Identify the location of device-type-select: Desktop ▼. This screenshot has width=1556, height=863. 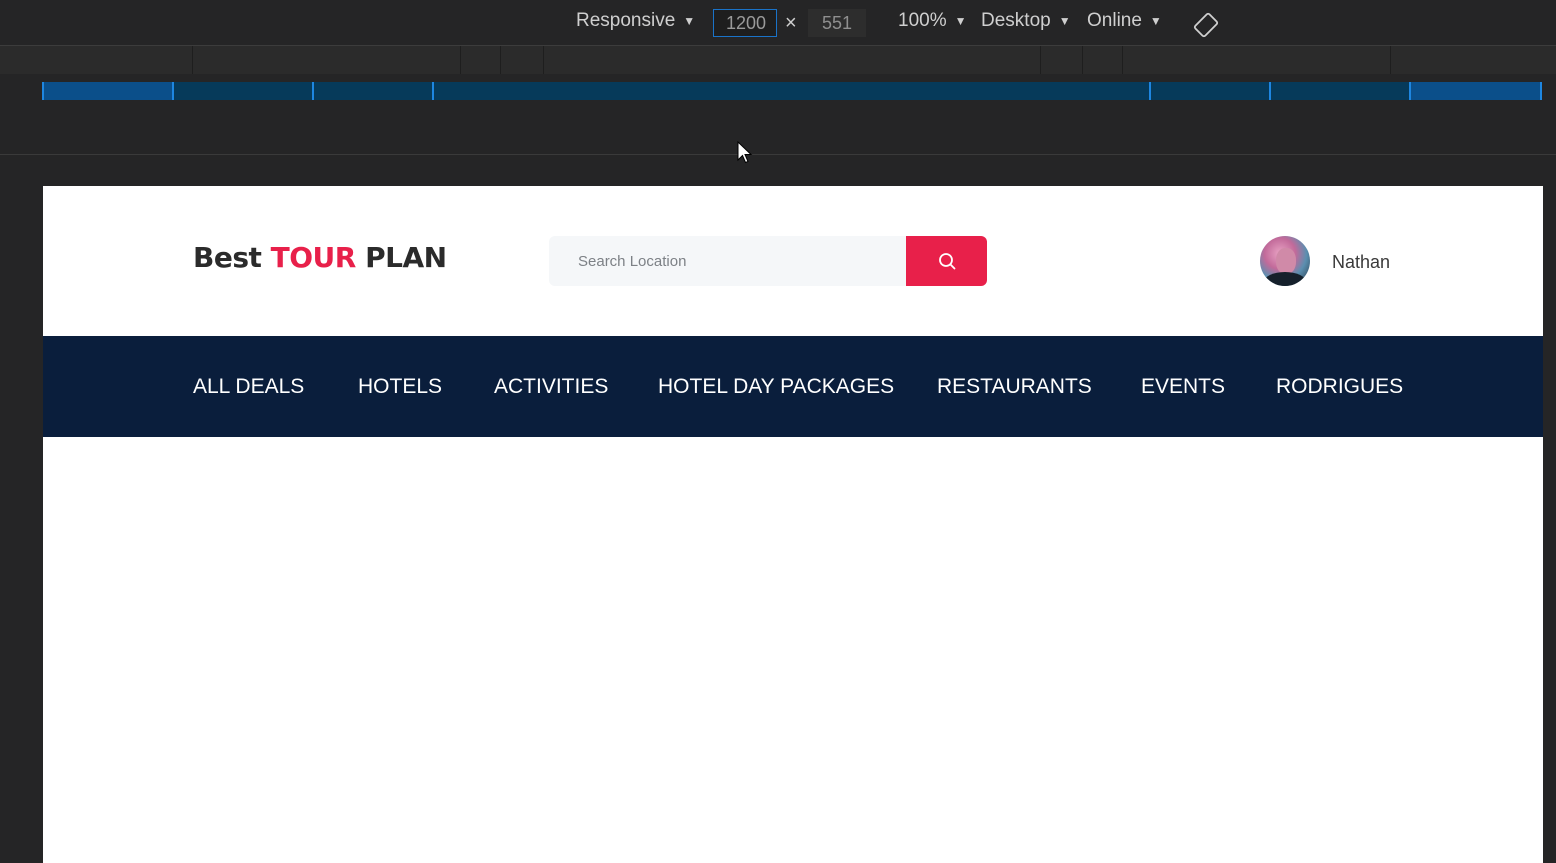
(1026, 21).